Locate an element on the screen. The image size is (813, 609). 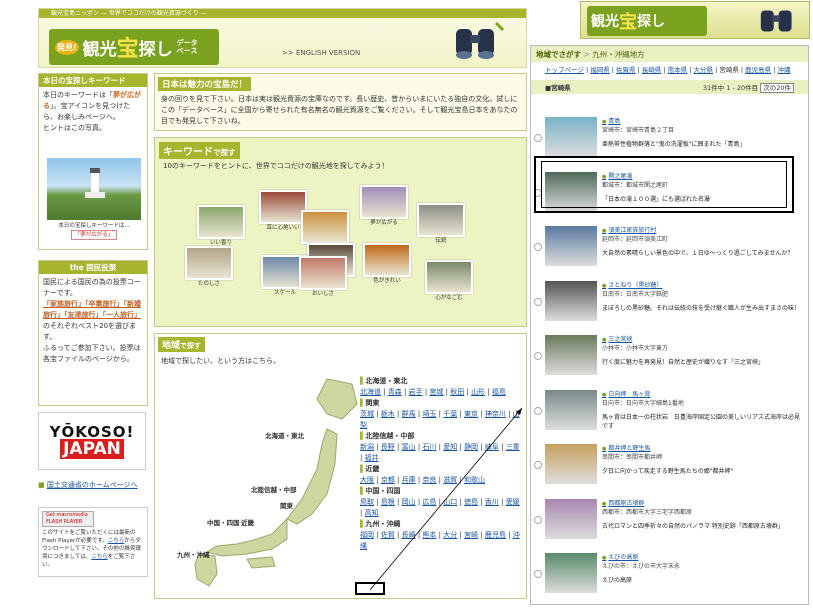
mlit-link-row: ■ 国土交通省のホームページへ is located at coordinates (93, 485).